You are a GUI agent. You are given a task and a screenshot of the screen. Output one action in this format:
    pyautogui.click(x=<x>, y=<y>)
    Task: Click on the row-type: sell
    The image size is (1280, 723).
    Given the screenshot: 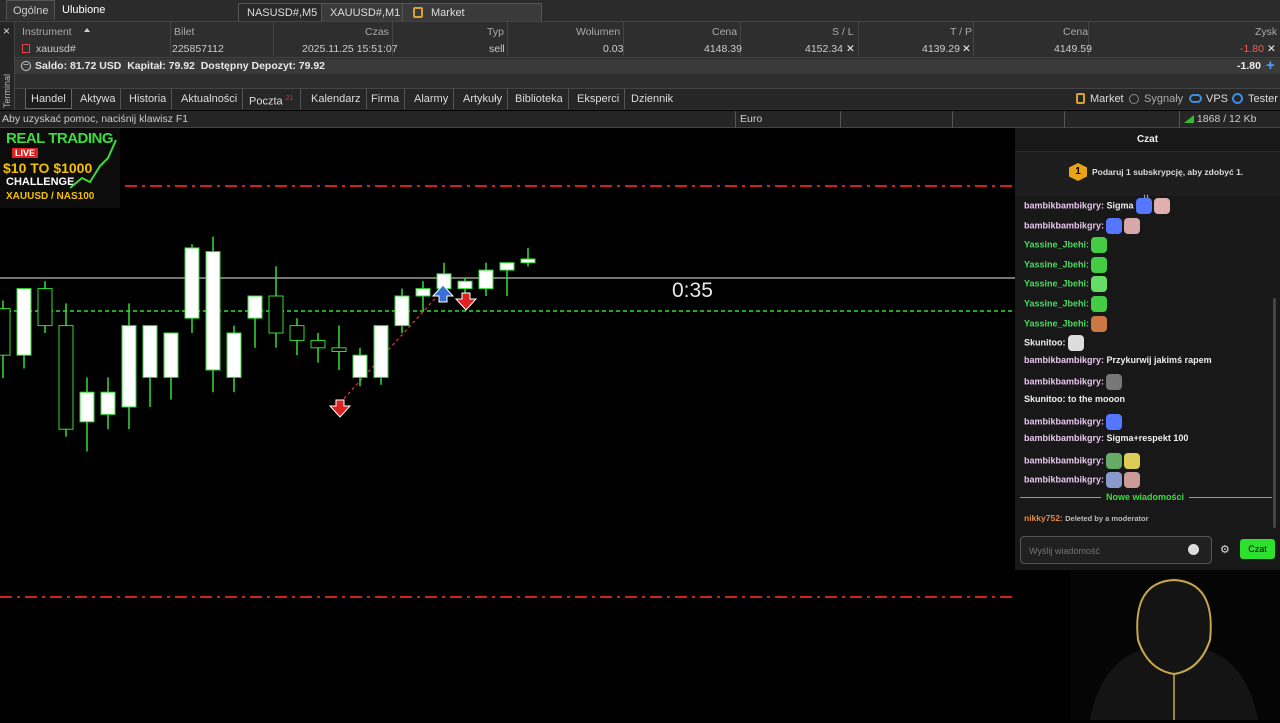 What is the action you would take?
    pyautogui.click(x=497, y=49)
    